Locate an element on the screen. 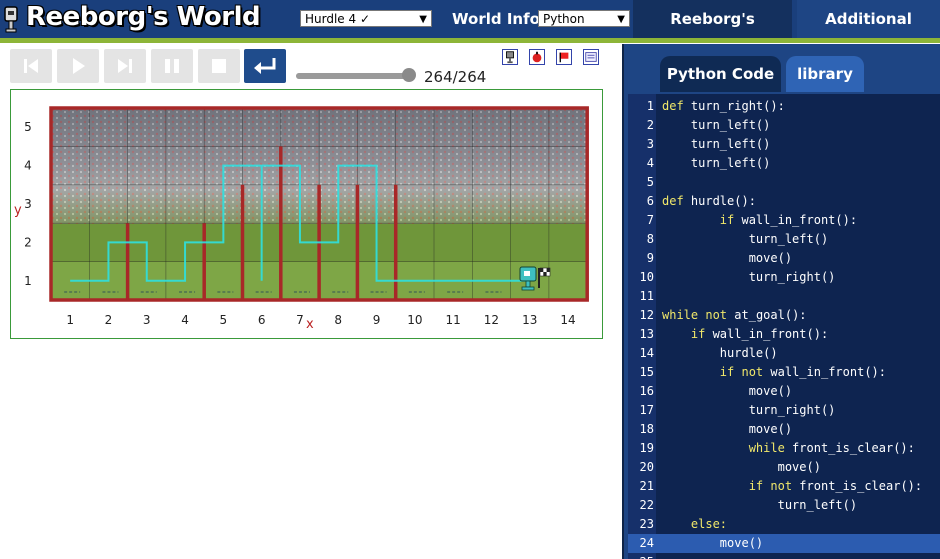 This screenshot has width=940, height=559. code-line: 18 move() is located at coordinates (784, 429).